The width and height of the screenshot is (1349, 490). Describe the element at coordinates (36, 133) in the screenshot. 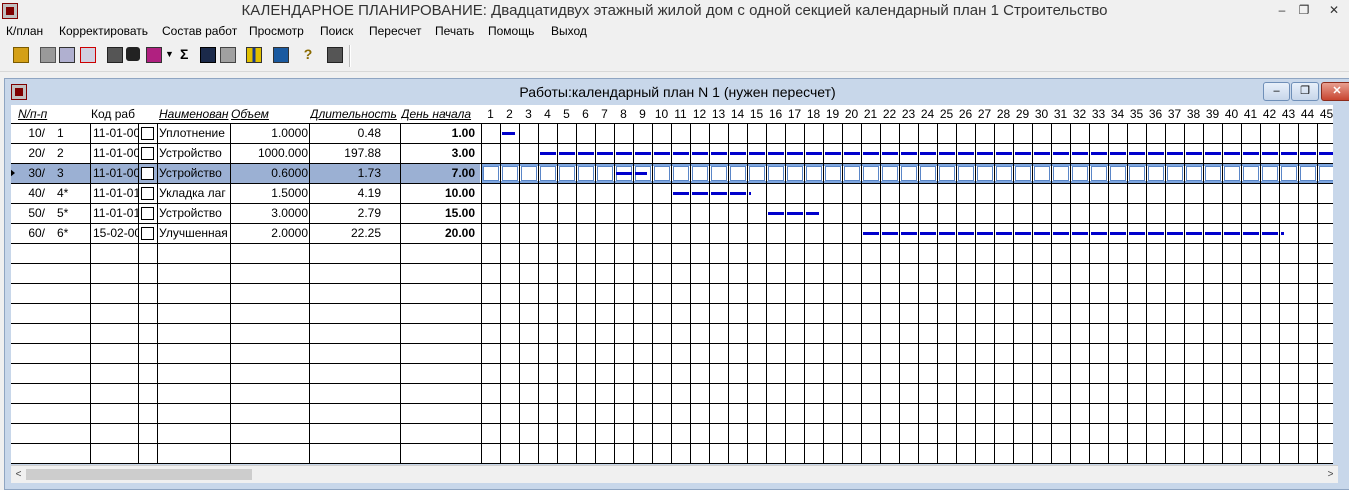

I see `cell-num-prefix: 10/` at that location.